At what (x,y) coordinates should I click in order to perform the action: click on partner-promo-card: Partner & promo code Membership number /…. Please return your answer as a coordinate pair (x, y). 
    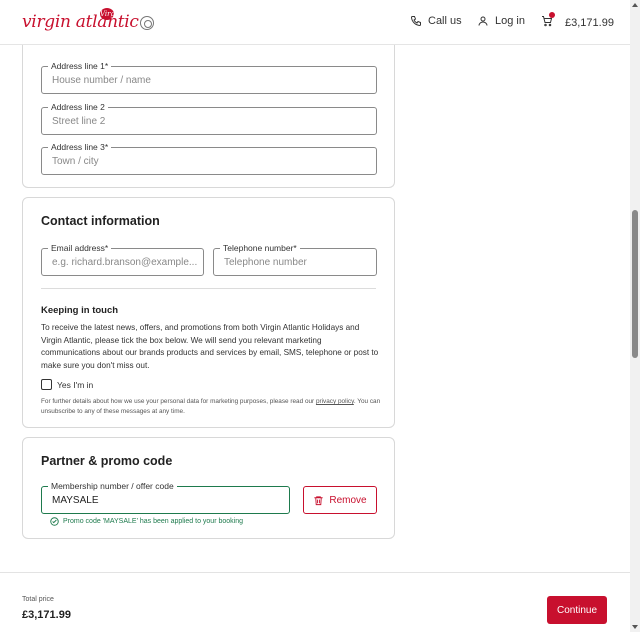
    Looking at the image, I should click on (208, 488).